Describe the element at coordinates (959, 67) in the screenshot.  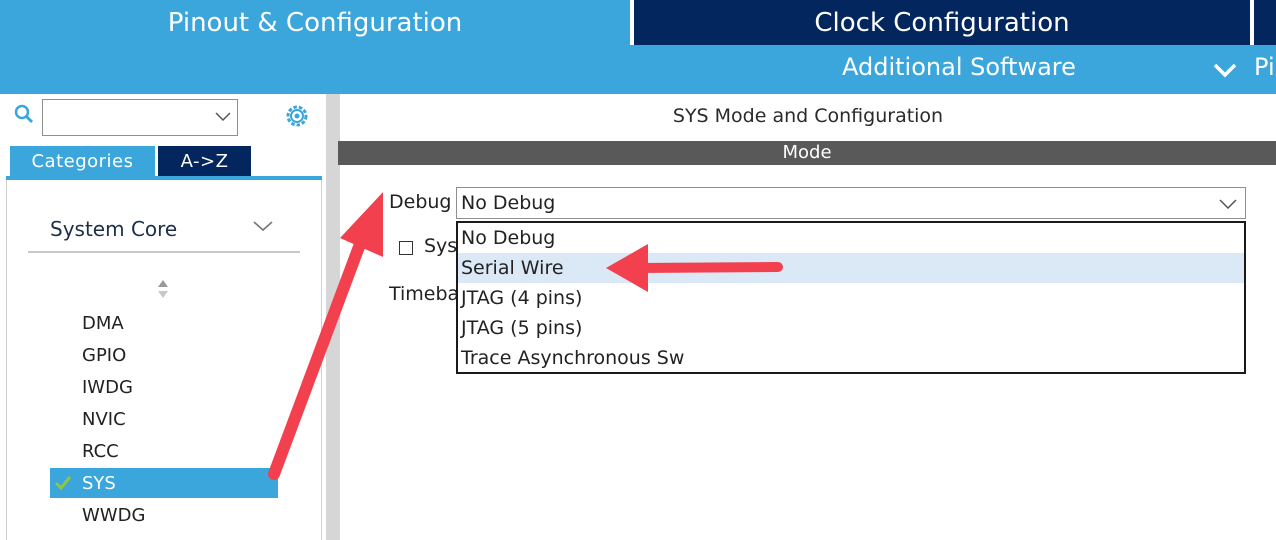
I see `tab-additional-software: Additional Software` at that location.